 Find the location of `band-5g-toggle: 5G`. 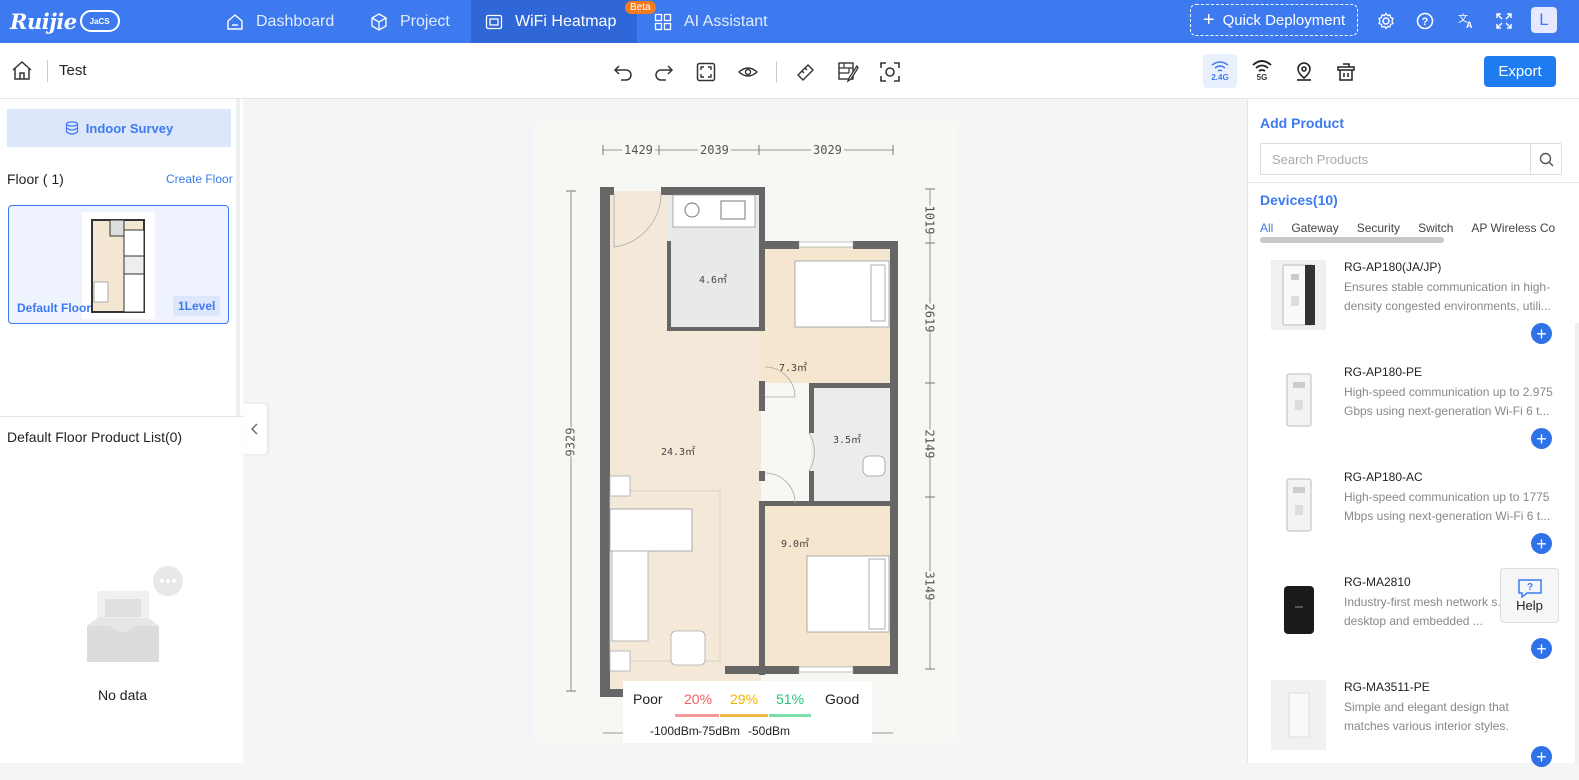

band-5g-toggle: 5G is located at coordinates (1262, 71).